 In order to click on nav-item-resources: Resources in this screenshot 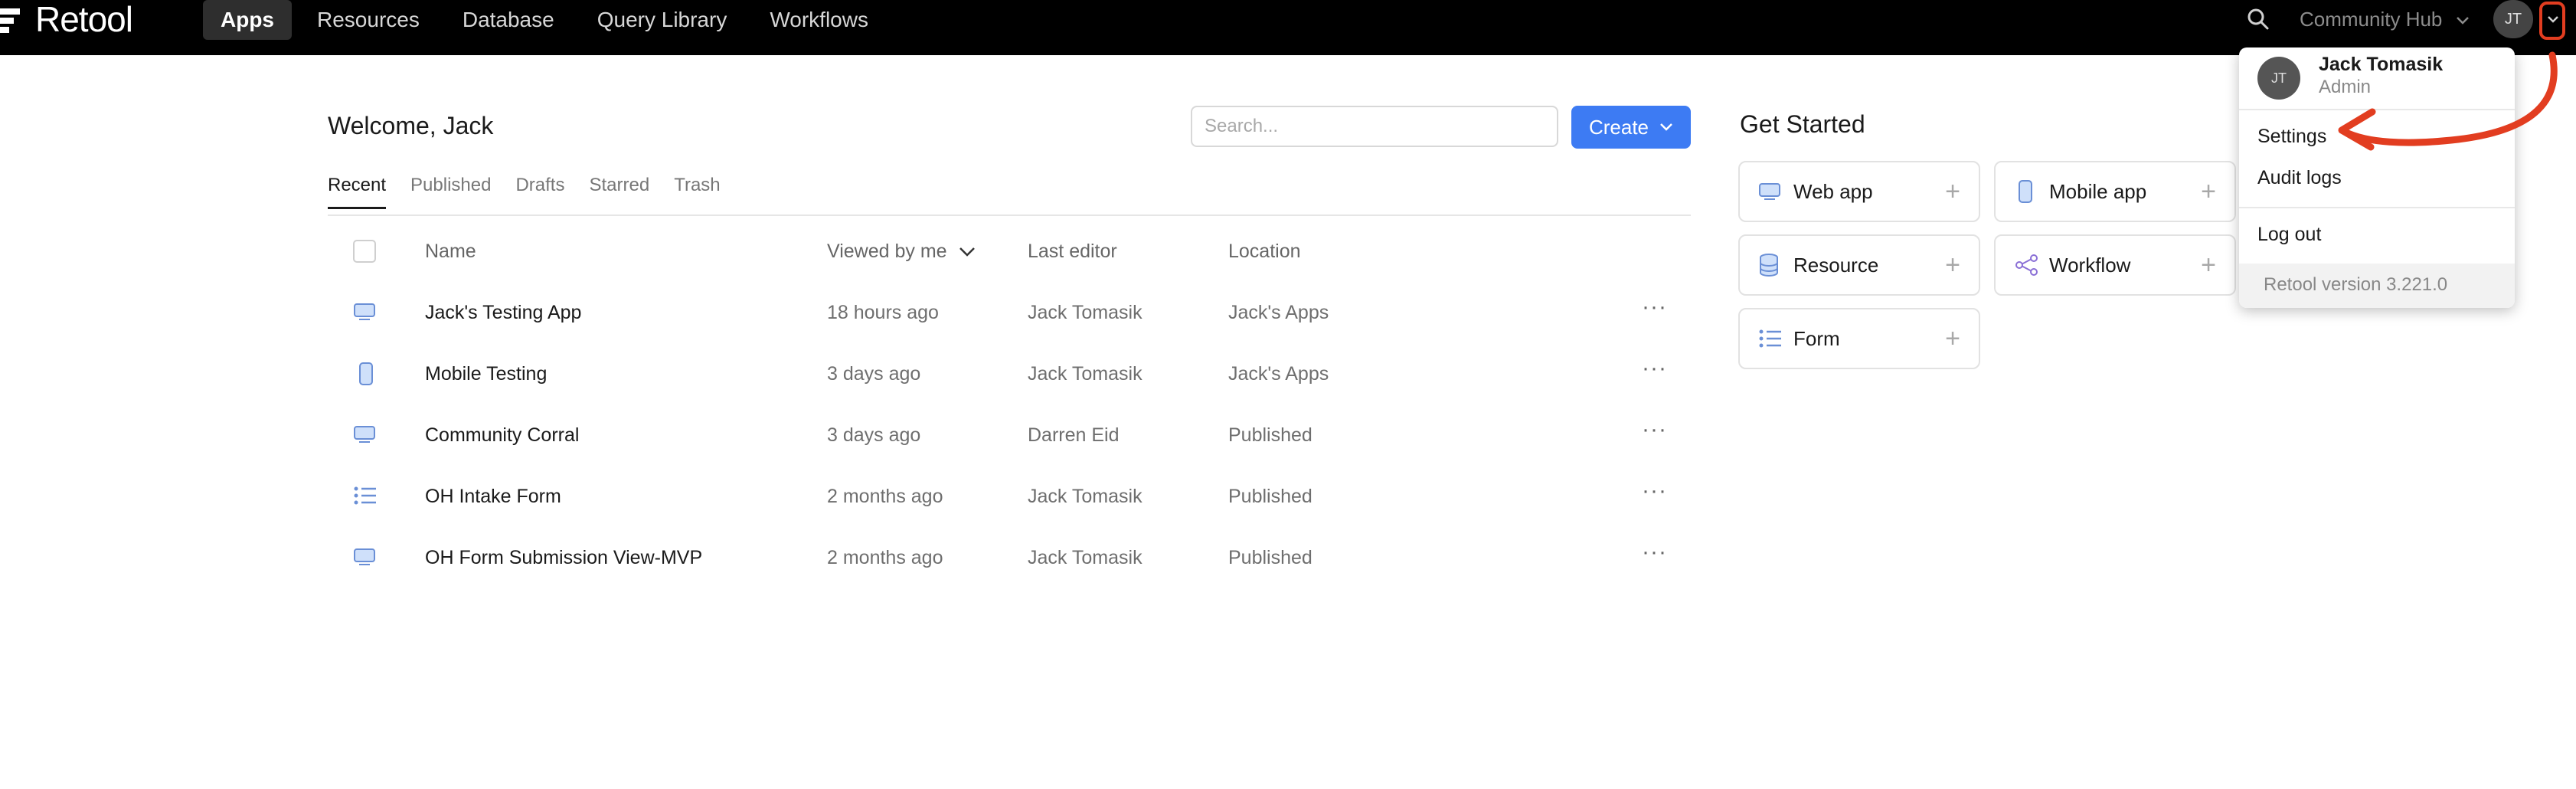, I will do `click(368, 20)`.